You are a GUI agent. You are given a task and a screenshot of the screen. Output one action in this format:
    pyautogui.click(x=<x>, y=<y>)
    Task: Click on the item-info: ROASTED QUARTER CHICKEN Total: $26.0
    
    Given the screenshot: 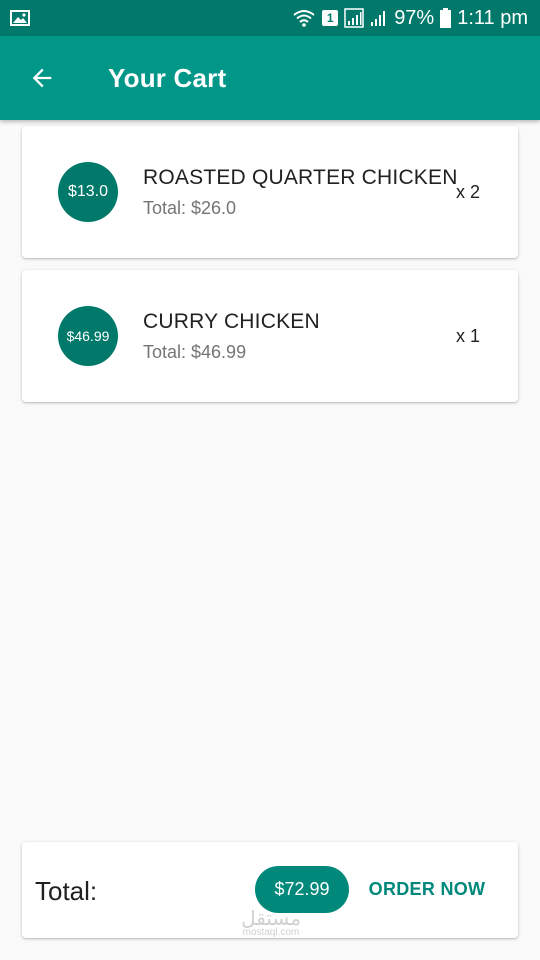 What is the action you would take?
    pyautogui.click(x=300, y=192)
    